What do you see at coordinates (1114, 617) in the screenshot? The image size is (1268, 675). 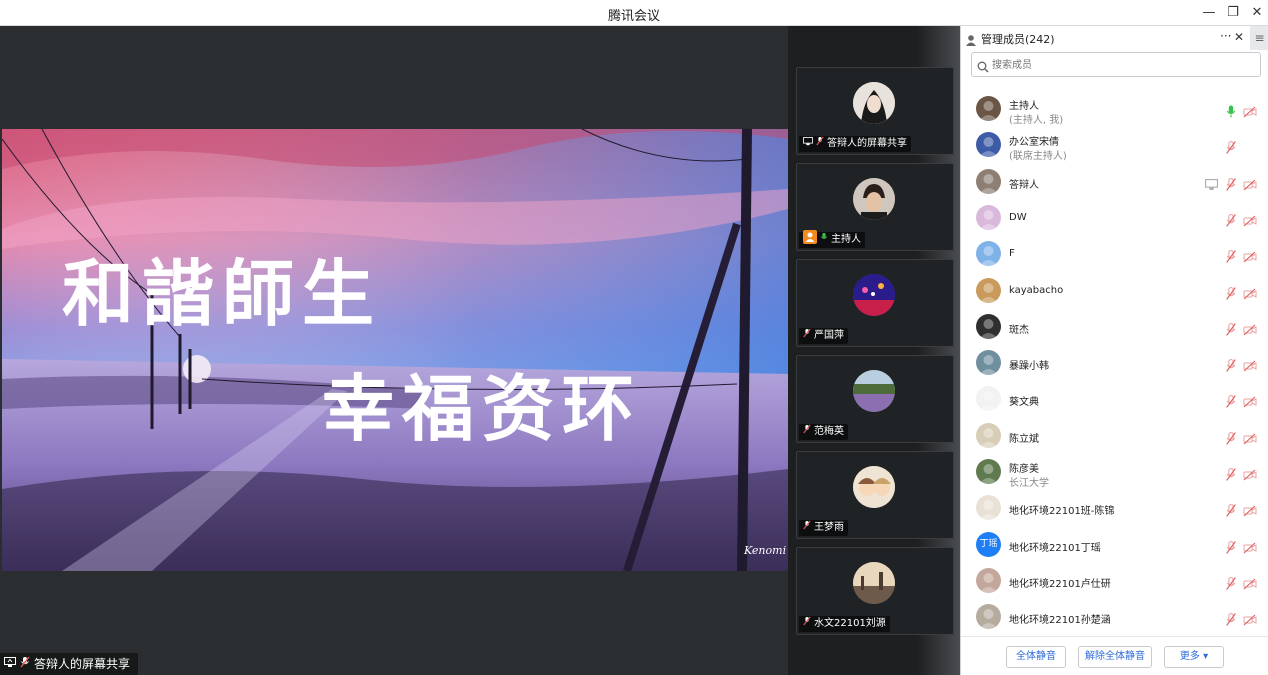 I see `member-row: 地化环境22101孙楚涵` at bounding box center [1114, 617].